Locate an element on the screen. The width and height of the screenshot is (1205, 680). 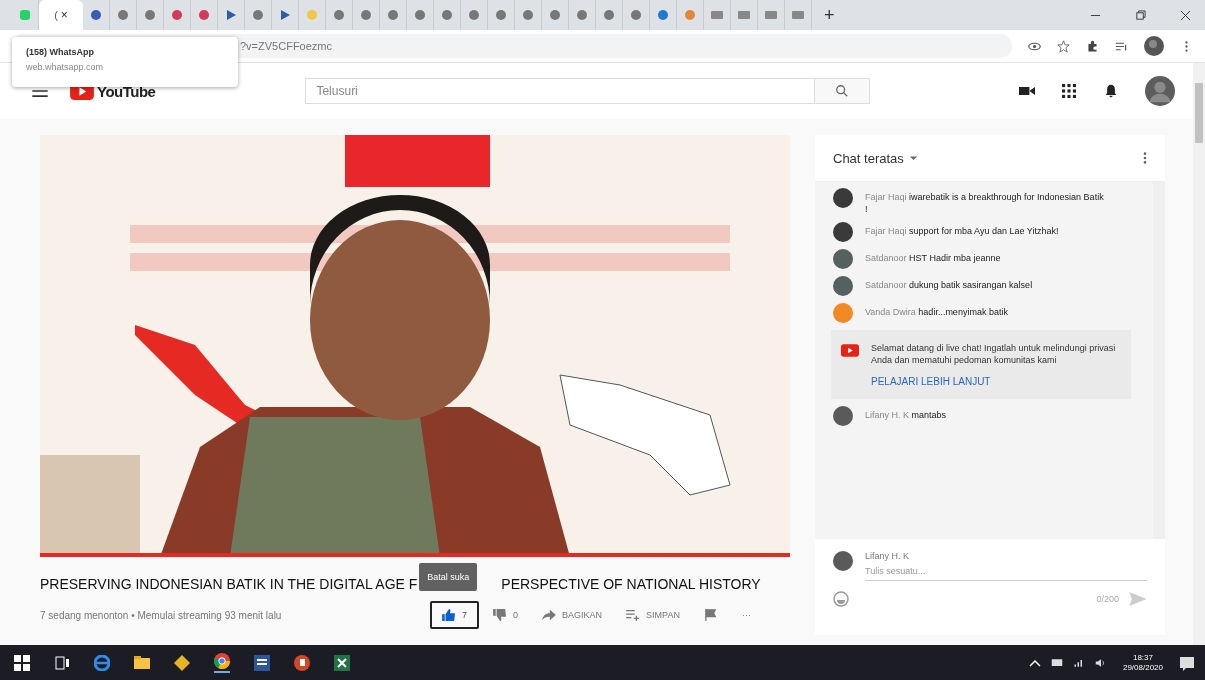
video-title: PRESERVING INDONESIAN BATIK IN THE DIGITAL AGE F is located at coordinates (229, 584).